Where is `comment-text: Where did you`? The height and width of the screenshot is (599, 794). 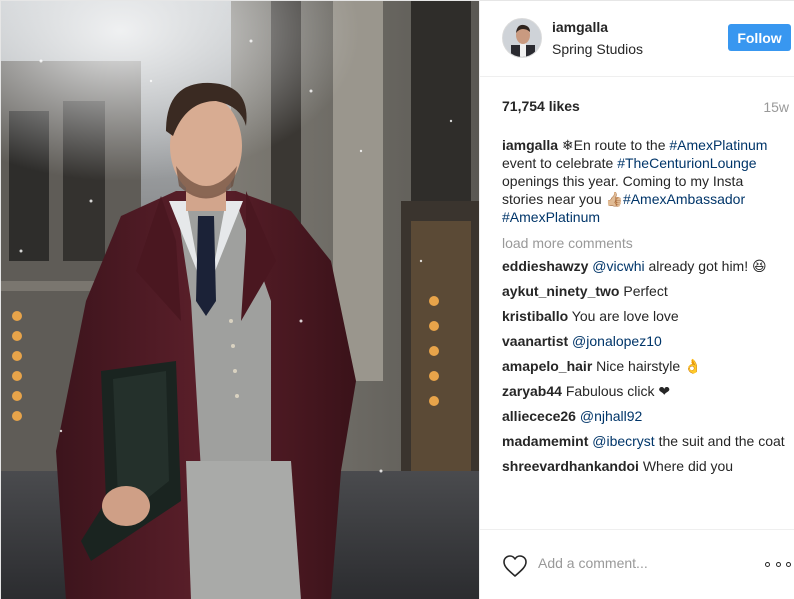
comment-text: Where did you is located at coordinates (688, 466).